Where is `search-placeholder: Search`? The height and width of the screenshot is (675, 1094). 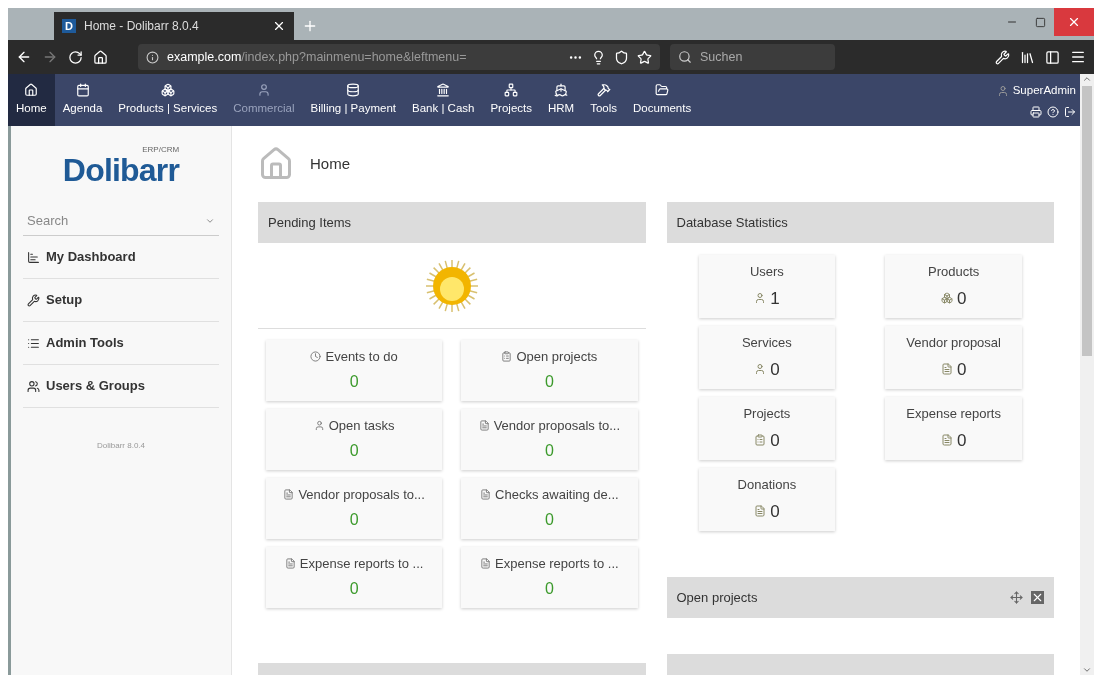 search-placeholder: Search is located at coordinates (48, 220).